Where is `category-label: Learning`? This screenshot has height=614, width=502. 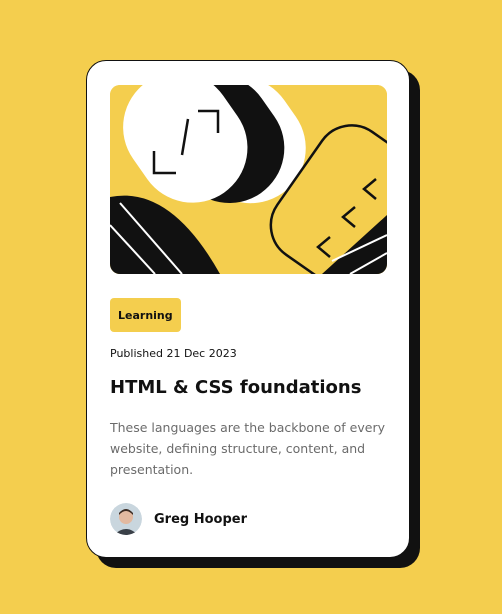 category-label: Learning is located at coordinates (145, 315).